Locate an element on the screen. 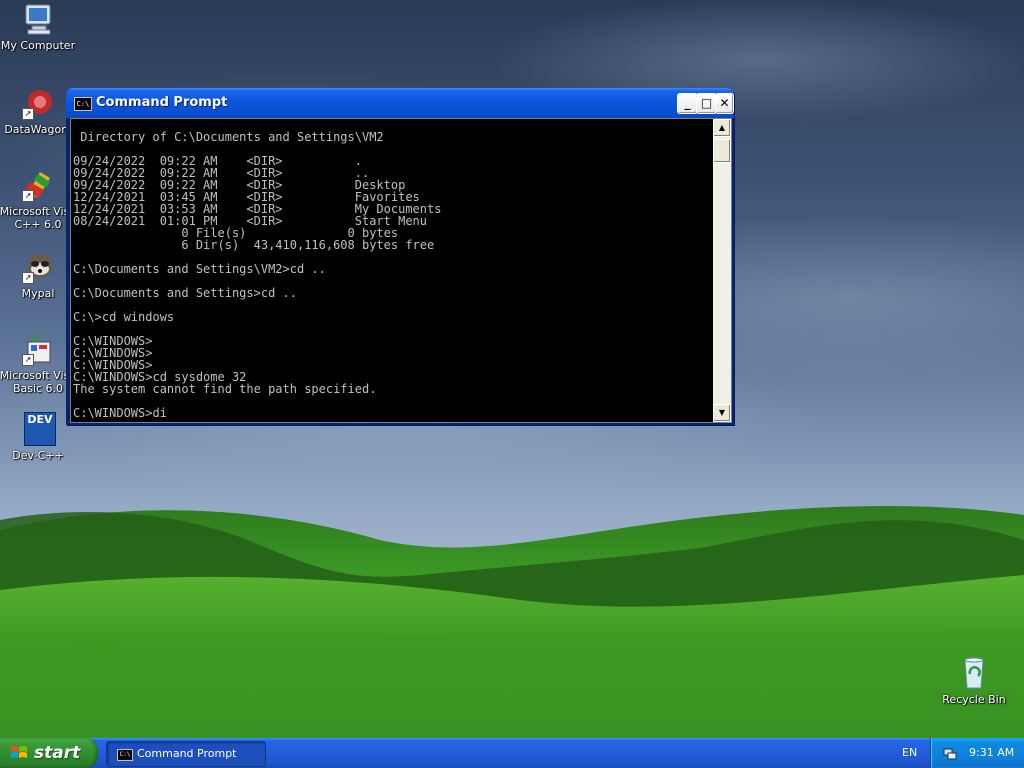 The image size is (1024, 768). desktop-icon-my-computer: My Computer is located at coordinates (39, 27).